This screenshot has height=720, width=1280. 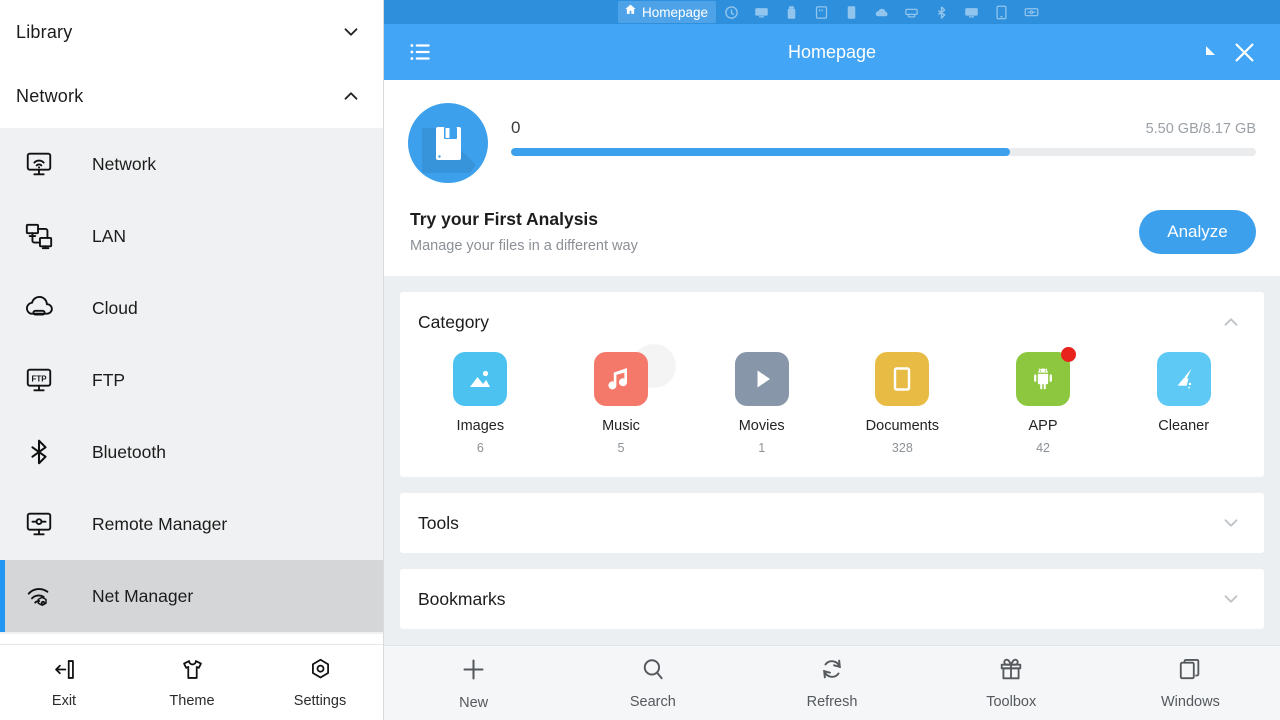 I want to click on sidebar-item-remote-manager: Remote Manager, so click(x=192, y=524).